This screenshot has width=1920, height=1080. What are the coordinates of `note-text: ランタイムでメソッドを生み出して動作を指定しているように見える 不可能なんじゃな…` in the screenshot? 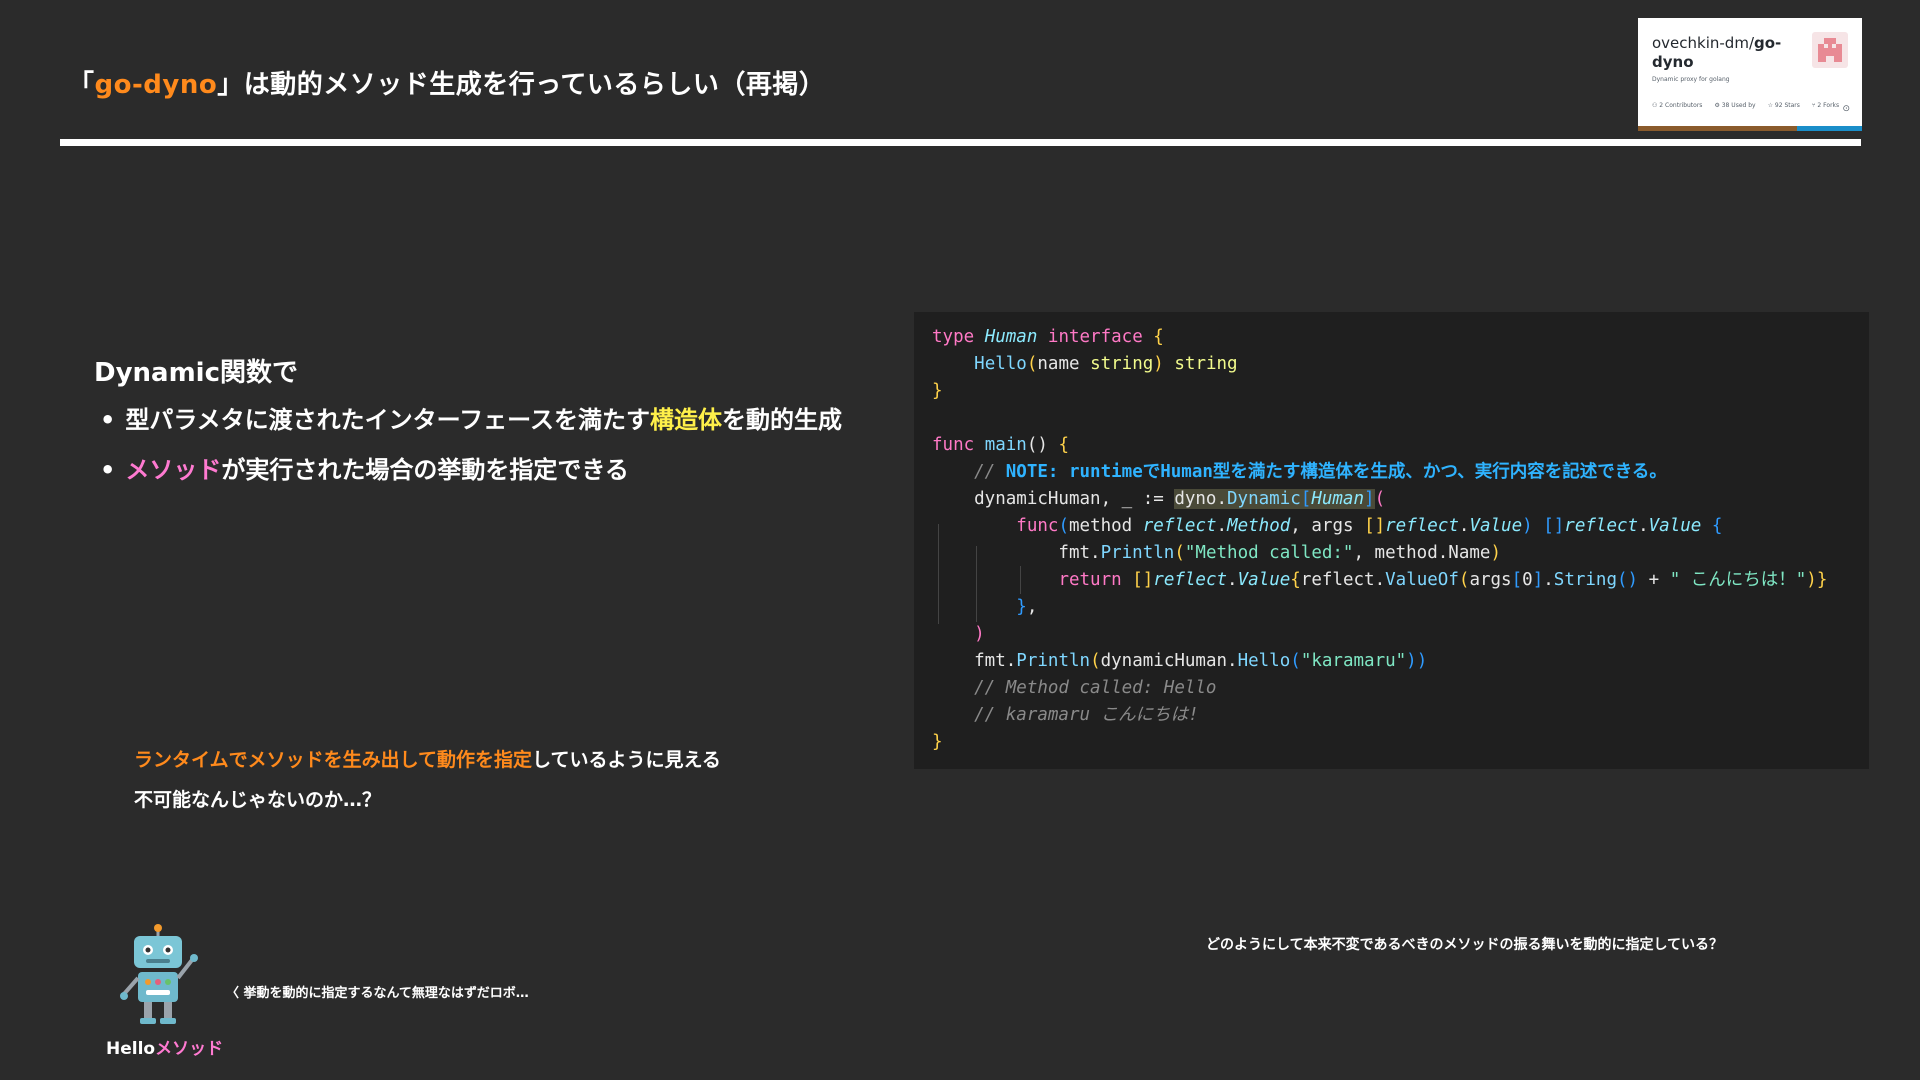 It's located at (427, 780).